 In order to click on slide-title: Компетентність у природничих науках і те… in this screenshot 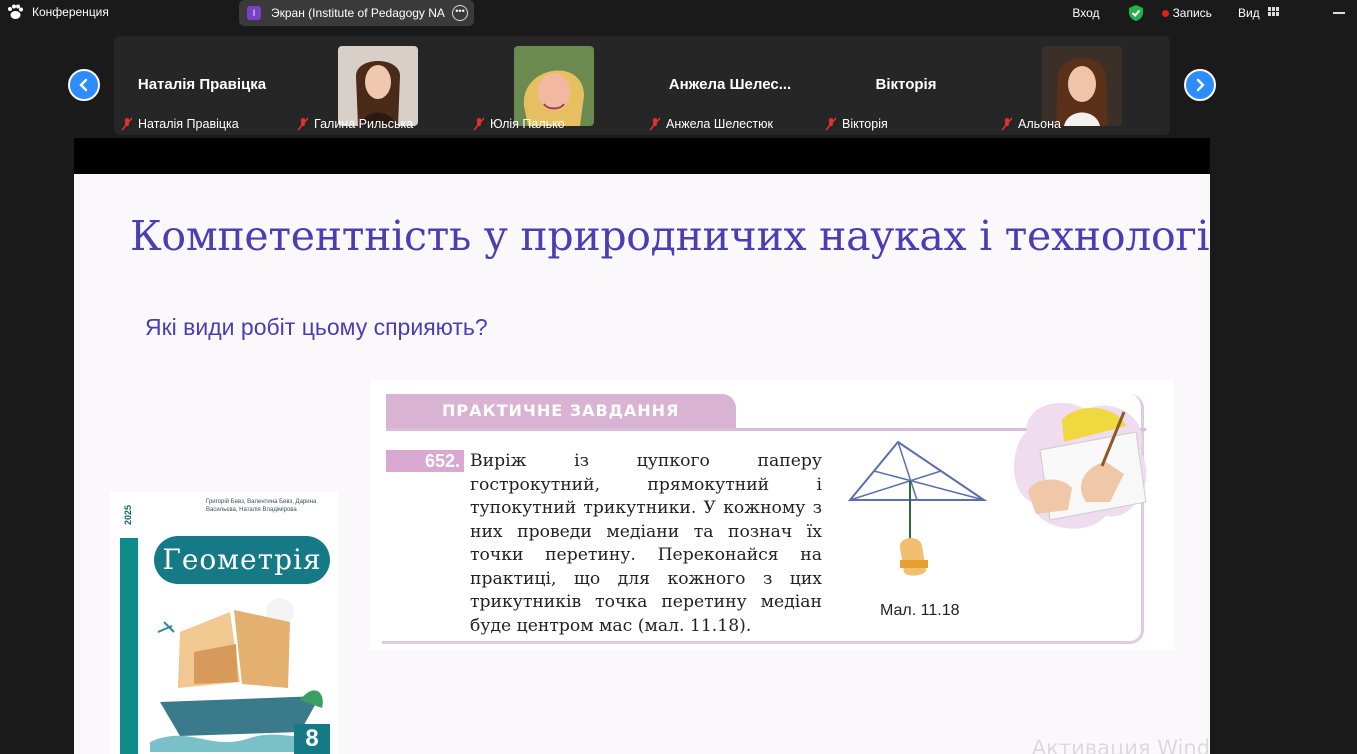, I will do `click(670, 236)`.